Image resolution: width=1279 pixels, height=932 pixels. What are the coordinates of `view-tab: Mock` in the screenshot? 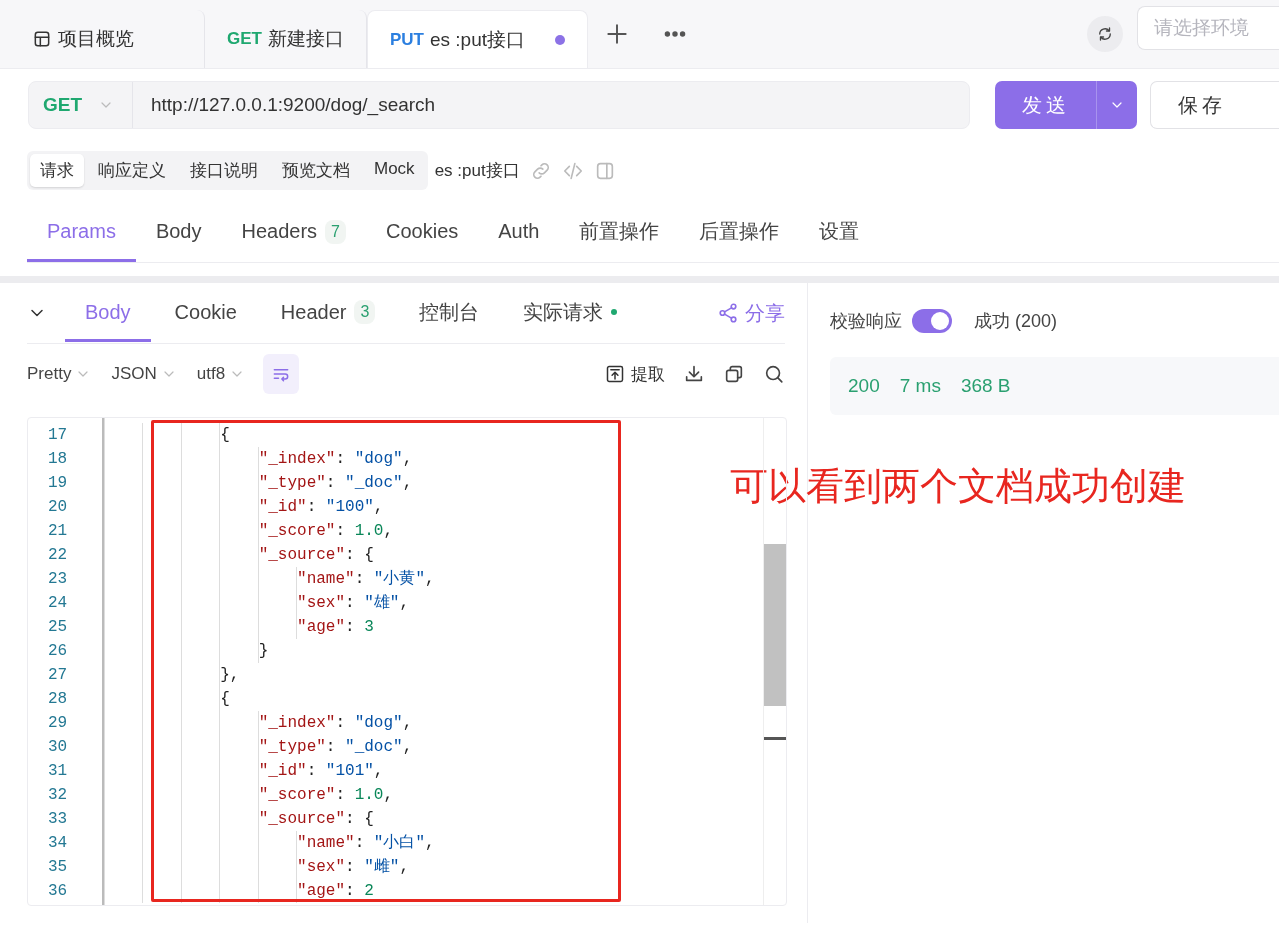 It's located at (394, 170).